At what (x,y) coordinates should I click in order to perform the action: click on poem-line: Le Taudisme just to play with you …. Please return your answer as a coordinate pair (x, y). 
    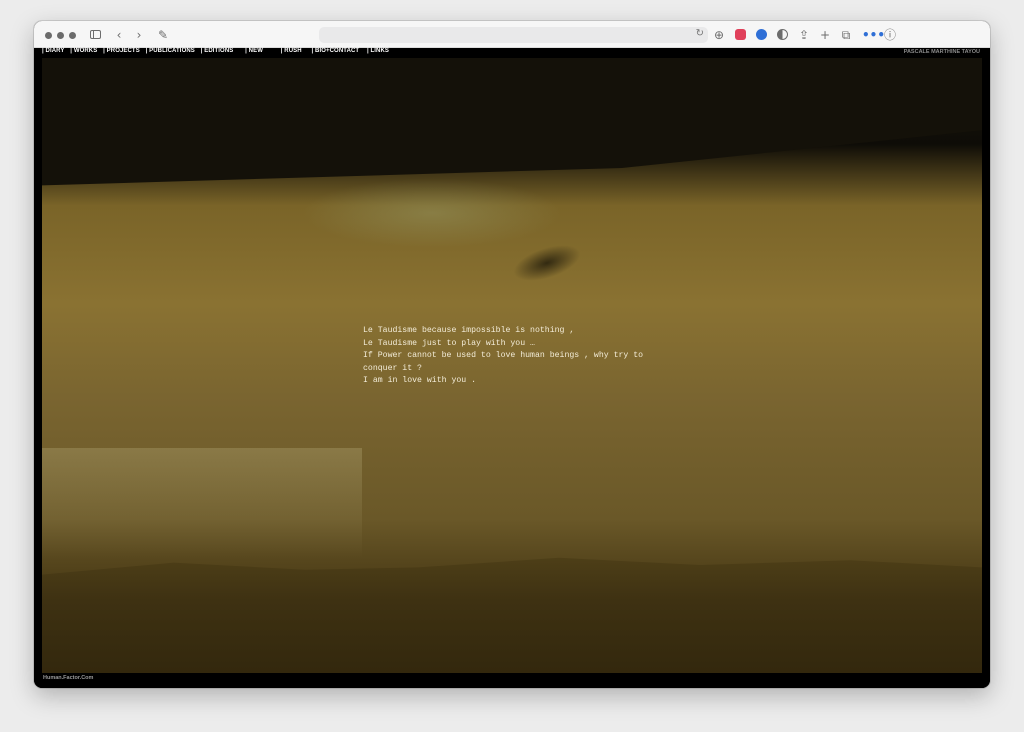
    Looking at the image, I should click on (449, 343).